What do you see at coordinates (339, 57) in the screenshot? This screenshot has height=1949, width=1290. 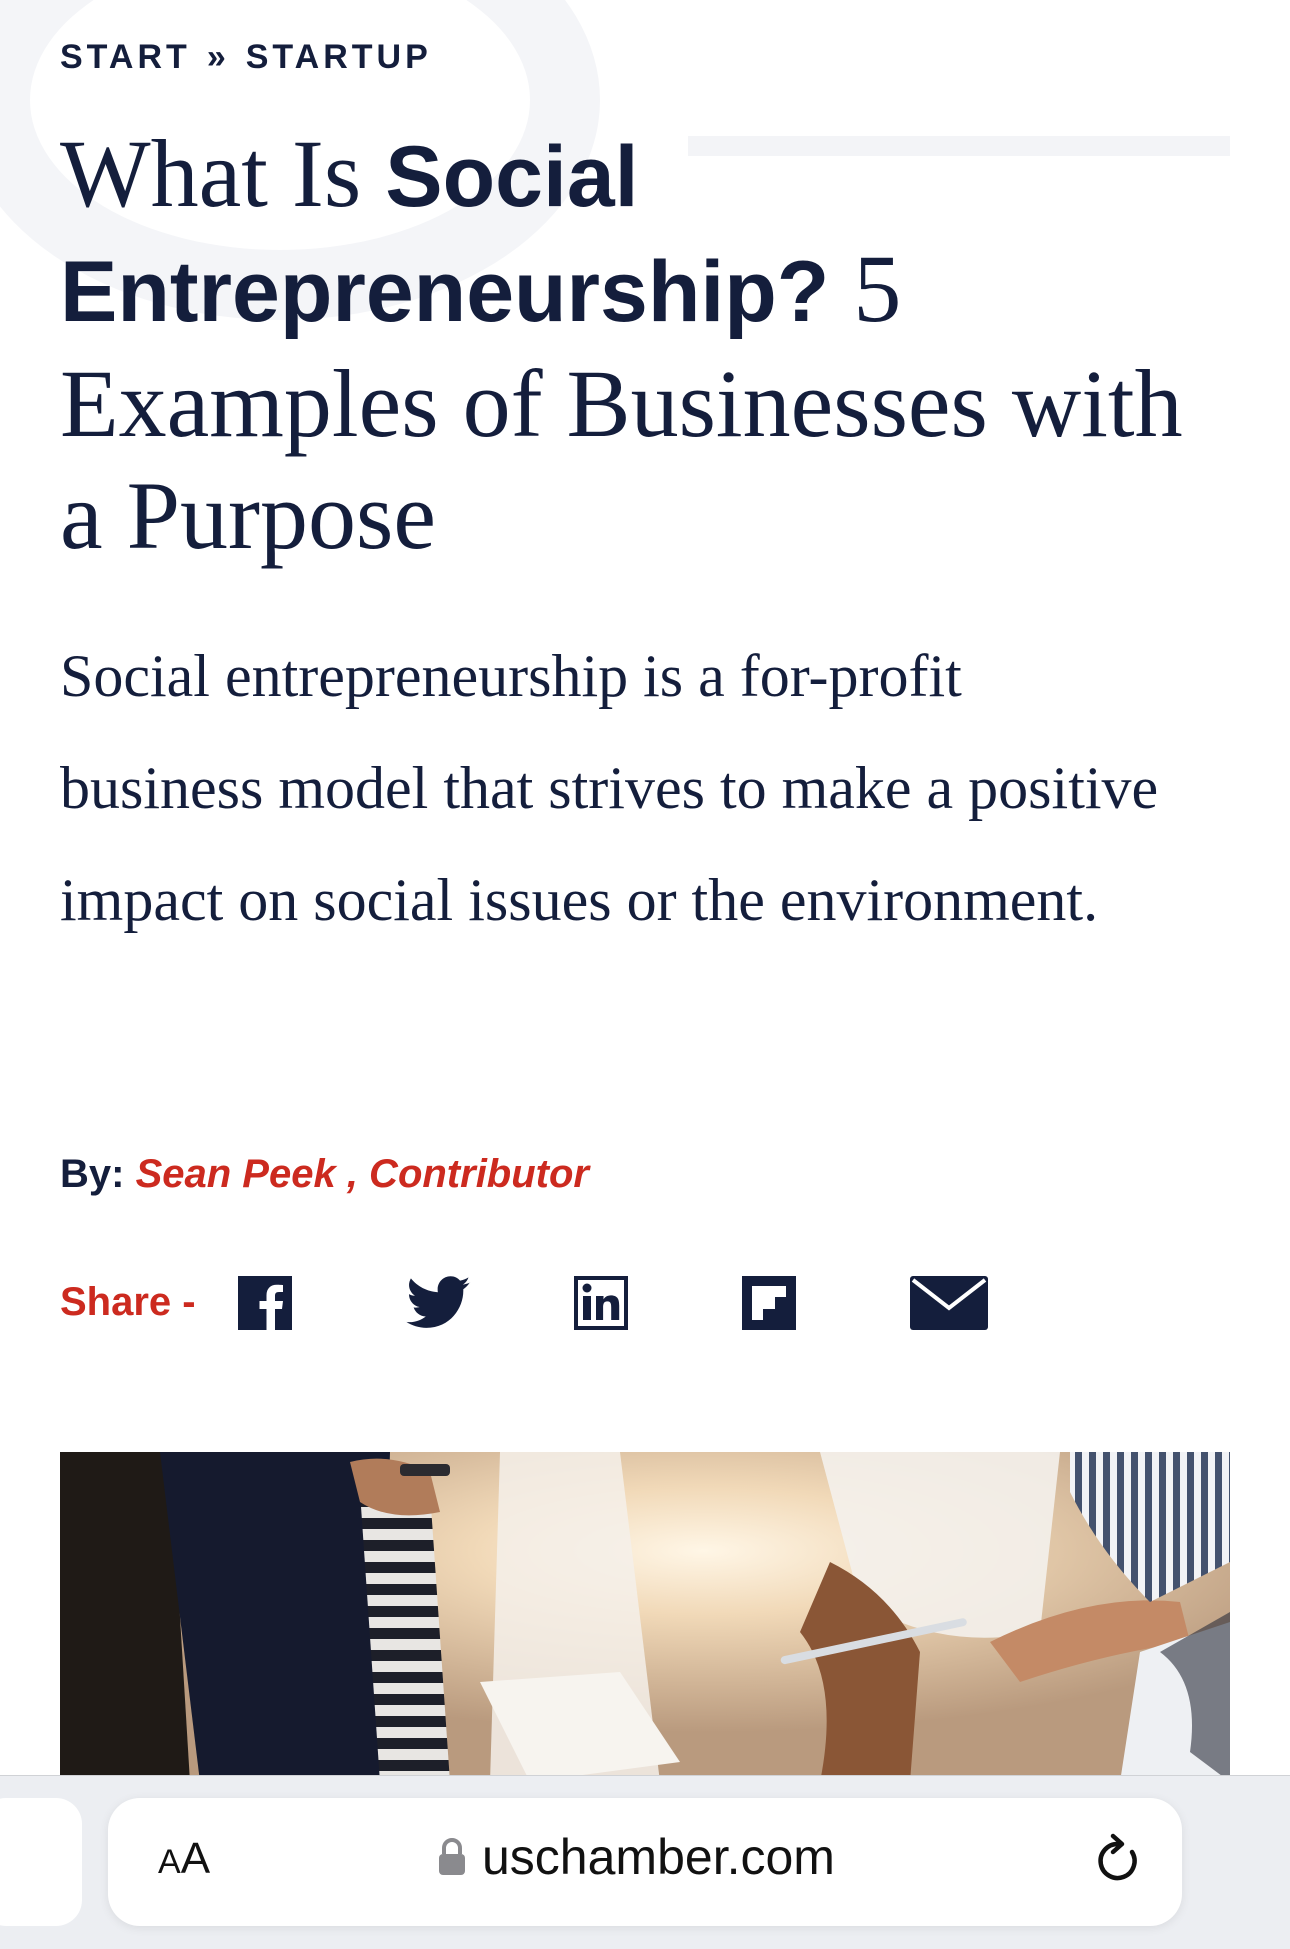 I see `breadcrumb-startup-link: STARTUP` at bounding box center [339, 57].